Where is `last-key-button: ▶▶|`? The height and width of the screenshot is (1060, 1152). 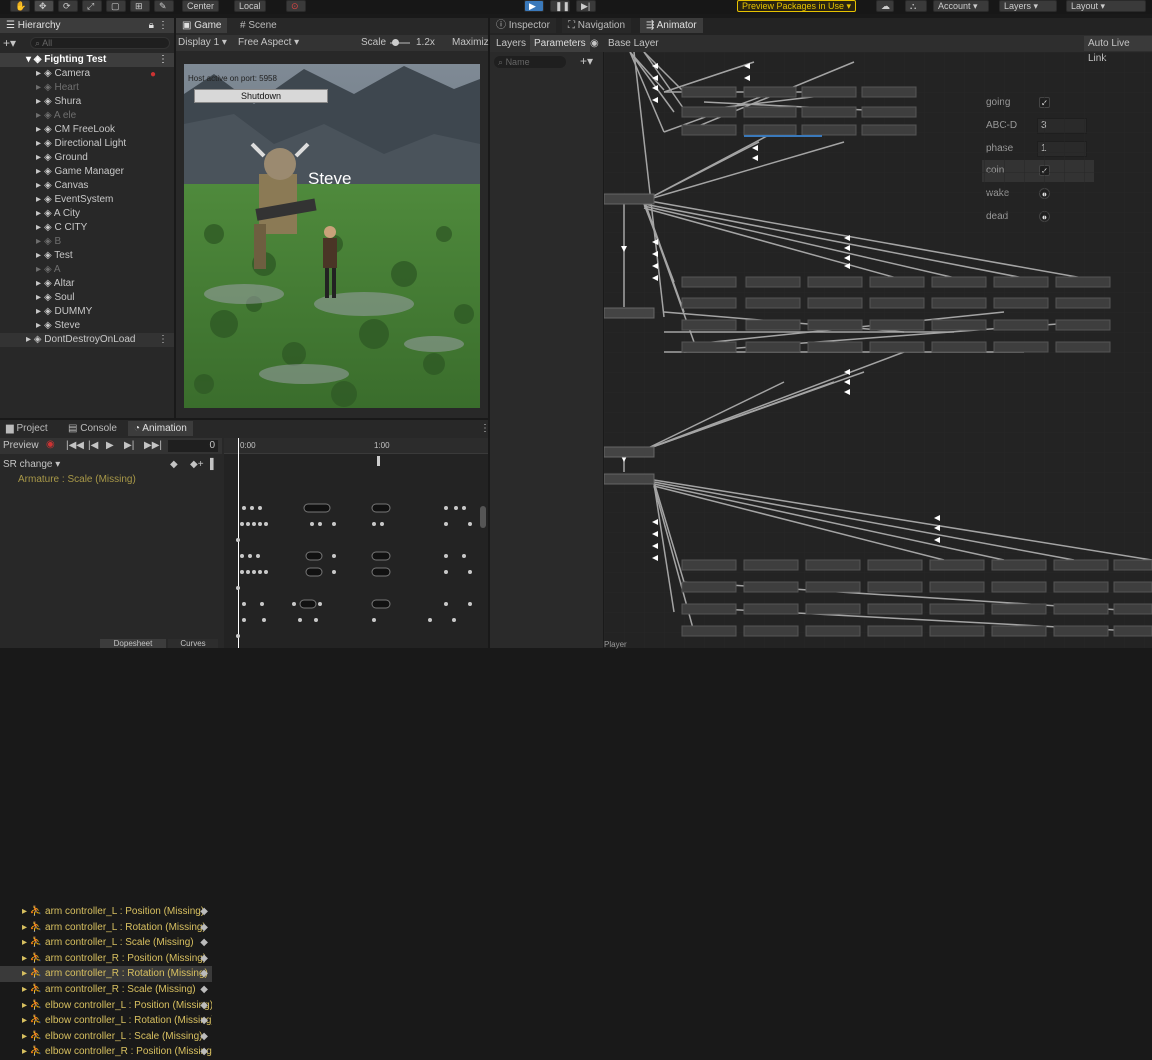
last-key-button: ▶▶| is located at coordinates (153, 445).